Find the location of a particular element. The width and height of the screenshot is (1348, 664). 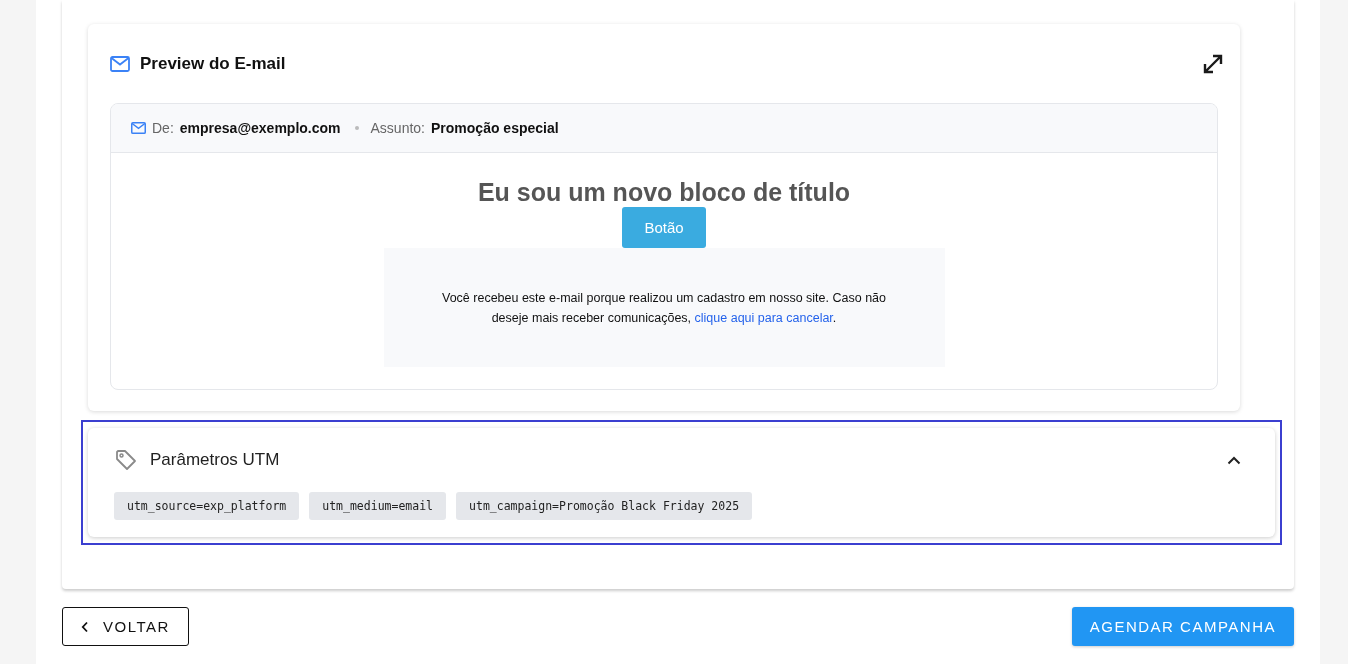

footer-text: Você recebeu este e-mail porque realizou um cadastro em nosso site. Caso não deseje mais receber comunicações, clique aqui para cancelar. is located at coordinates (664, 308).